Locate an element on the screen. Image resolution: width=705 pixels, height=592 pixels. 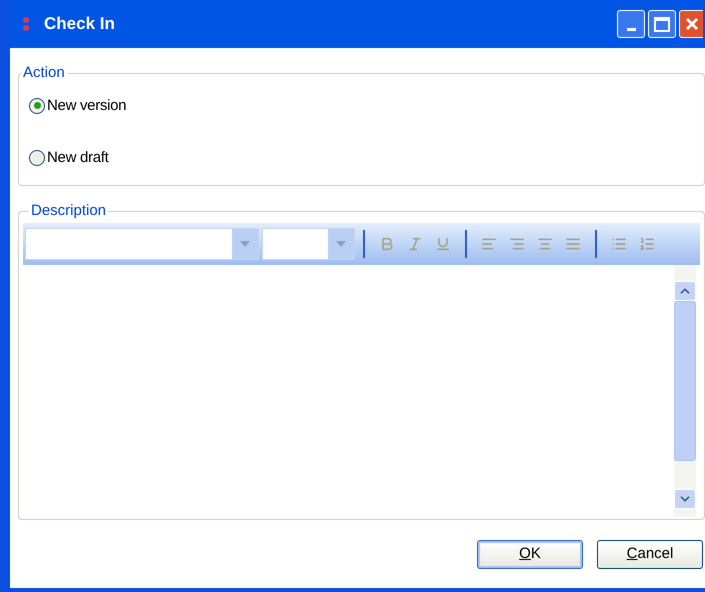
minimize-button is located at coordinates (631, 24).